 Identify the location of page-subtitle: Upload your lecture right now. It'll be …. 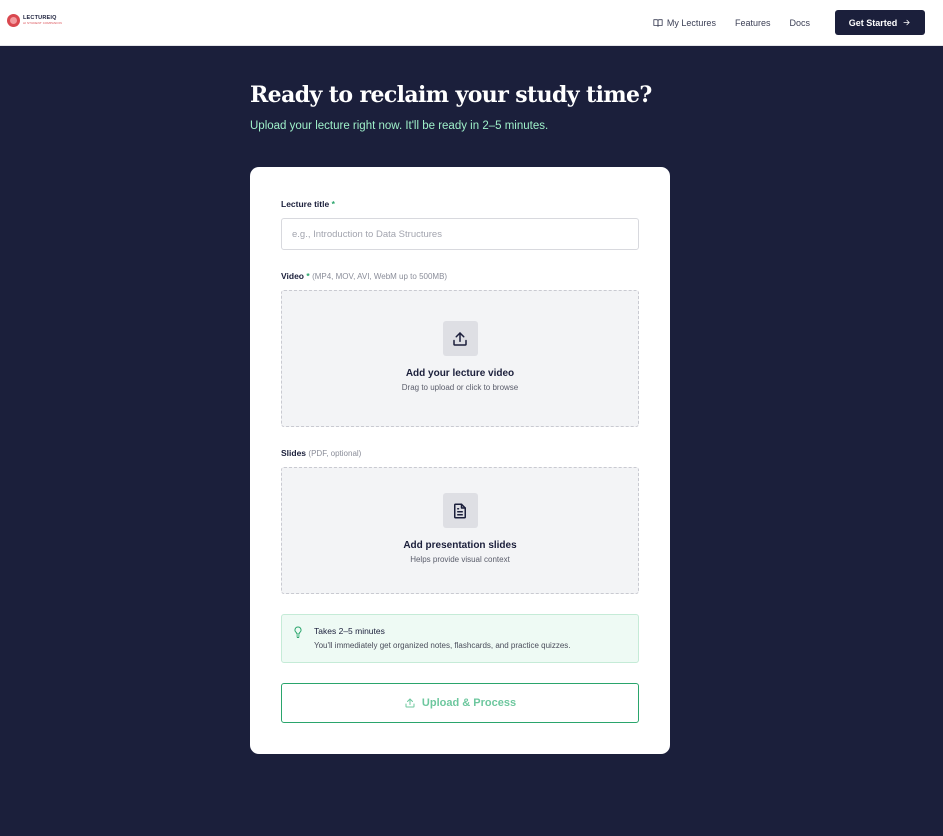
(399, 126).